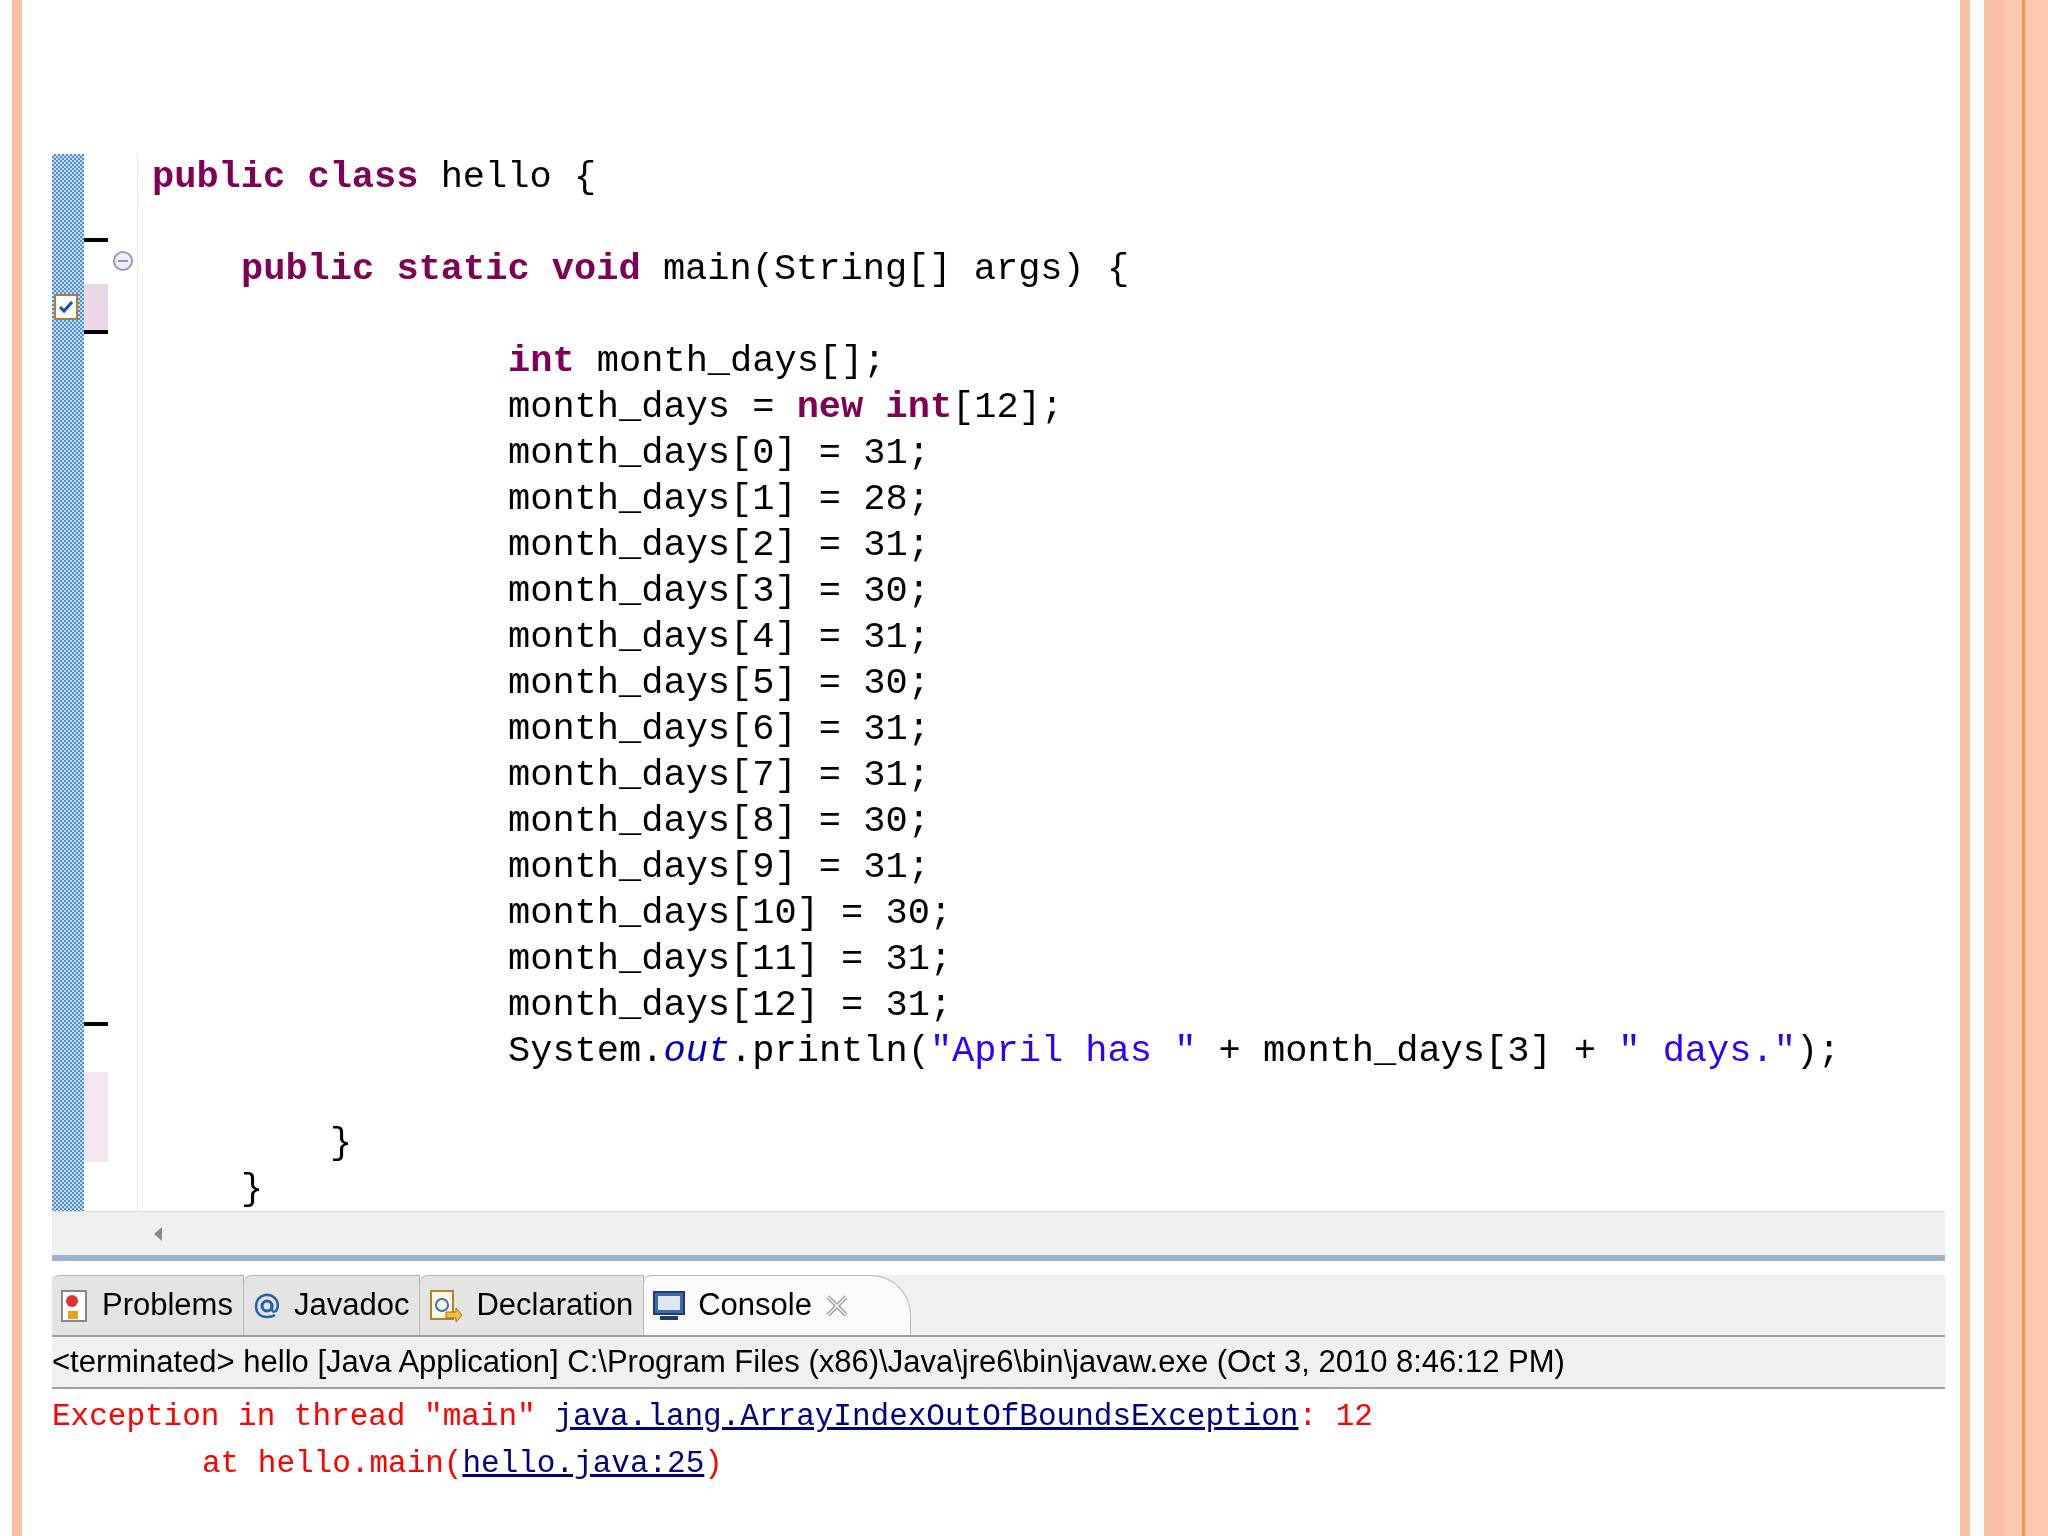  What do you see at coordinates (719, 821) in the screenshot?
I see `code-line: month_days[8] = 30;` at bounding box center [719, 821].